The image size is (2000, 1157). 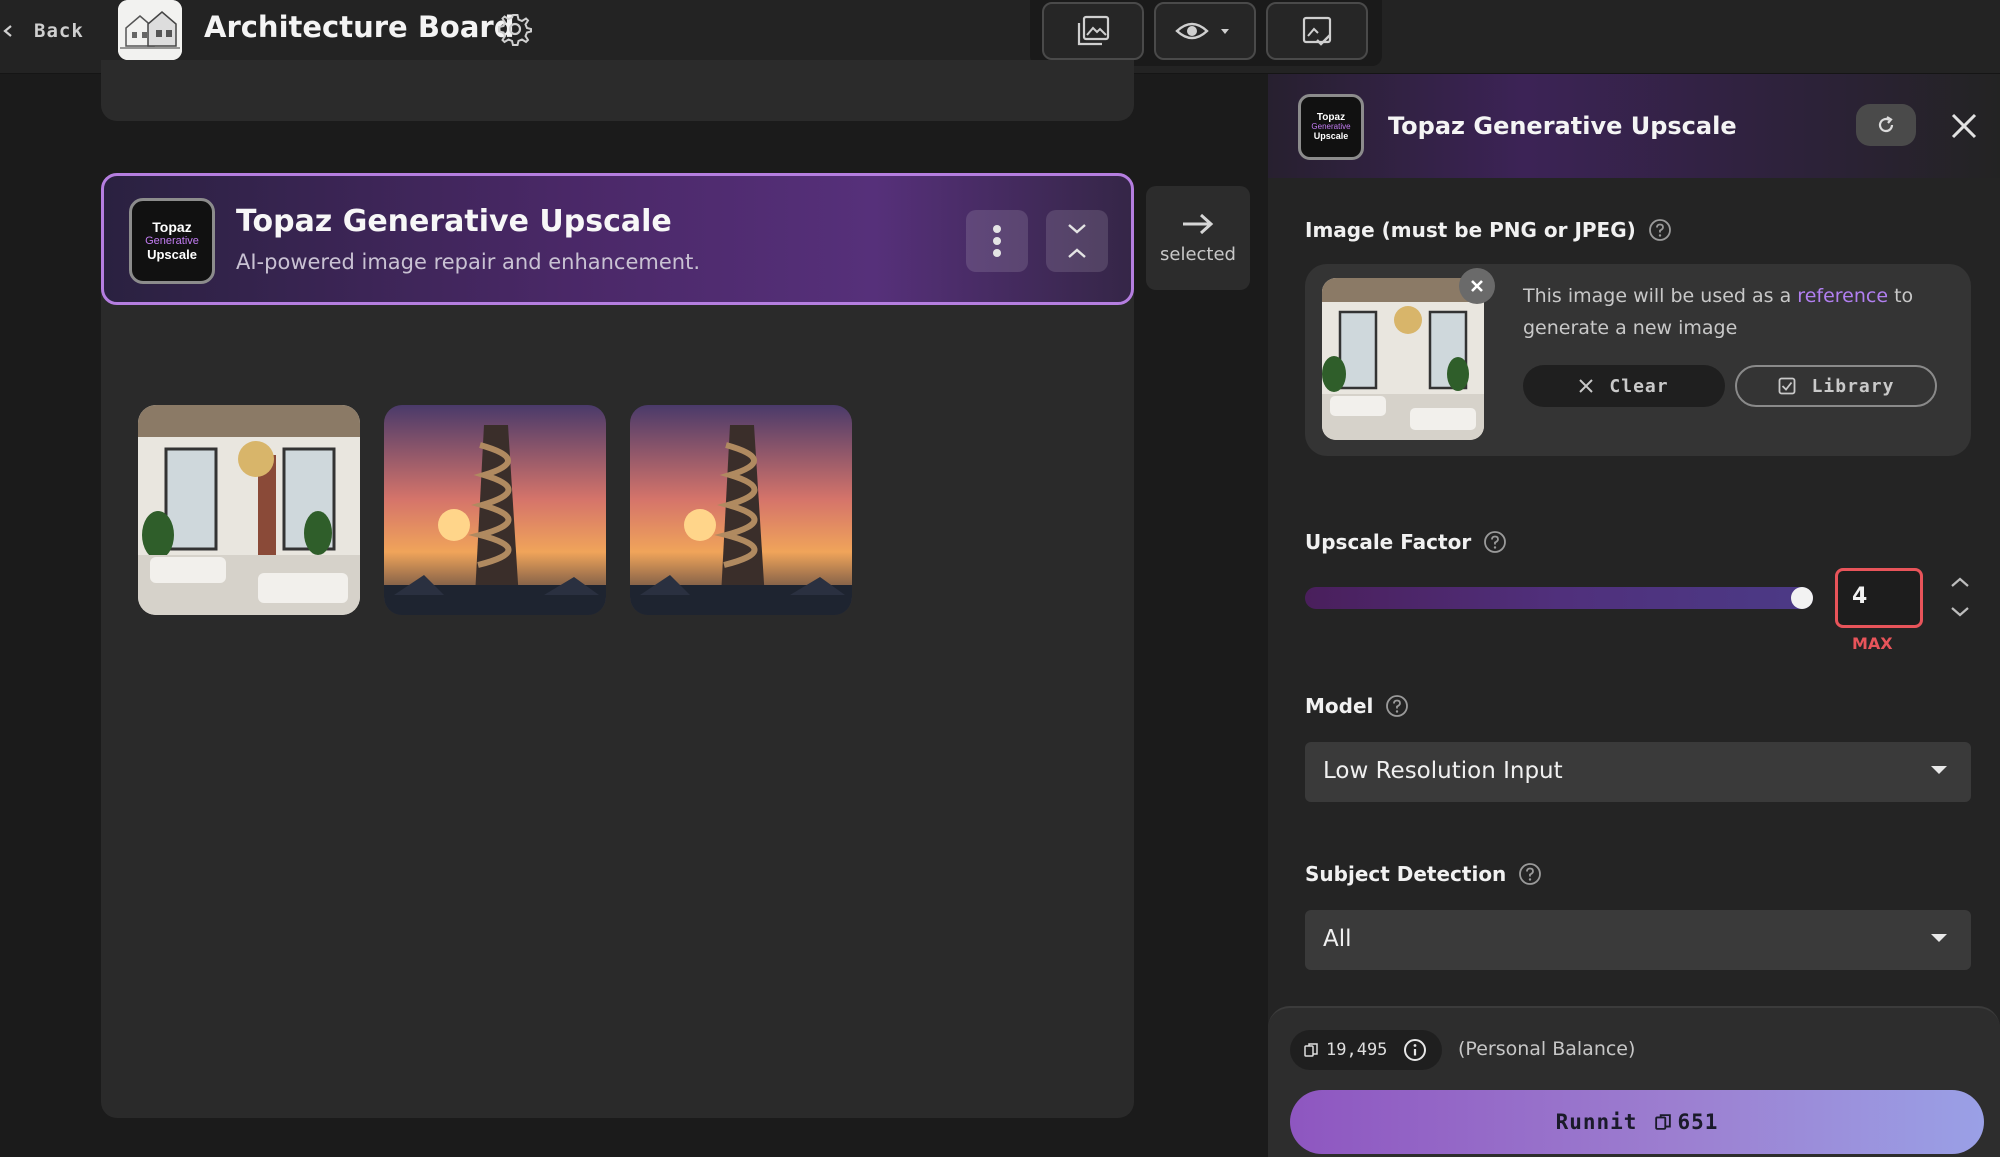 I want to click on view-toolbar, so click(x=1206, y=33).